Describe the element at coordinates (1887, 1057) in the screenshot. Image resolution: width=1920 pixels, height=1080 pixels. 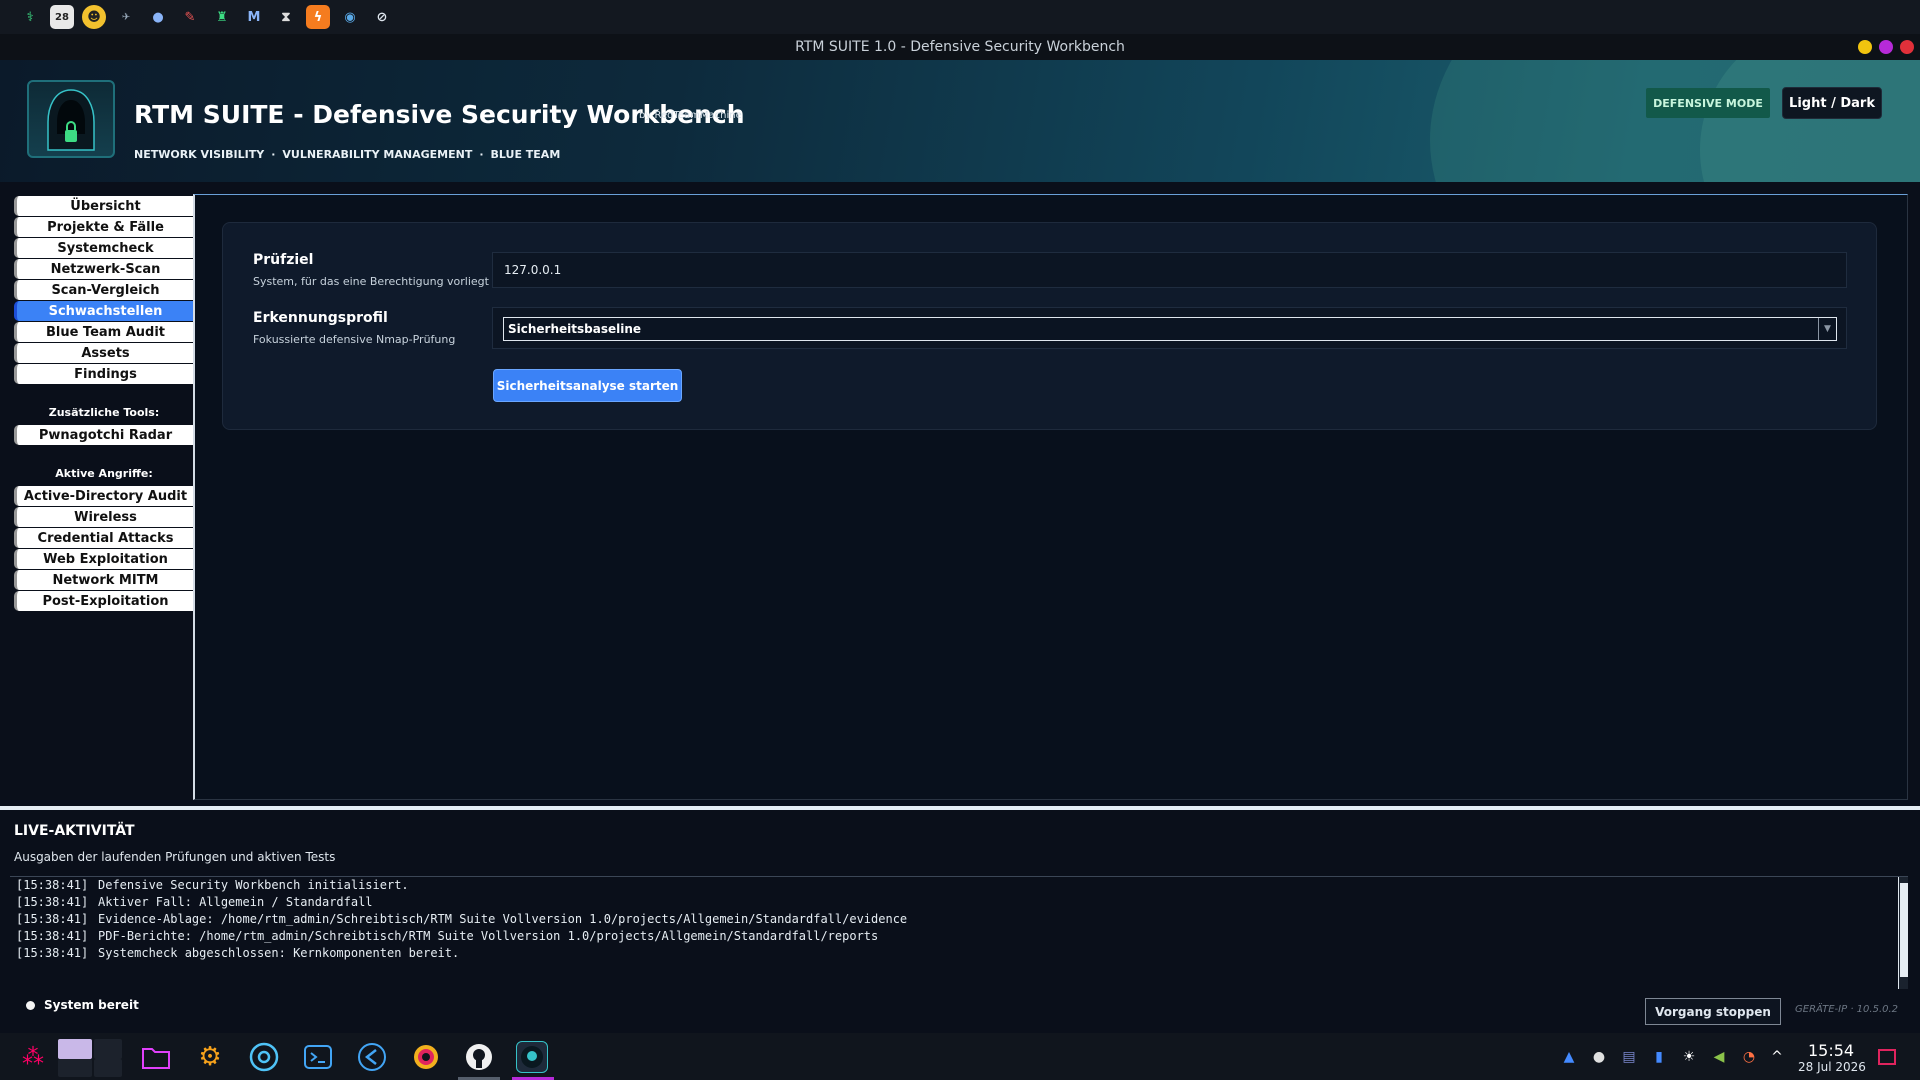
I see `notifications-icon` at that location.